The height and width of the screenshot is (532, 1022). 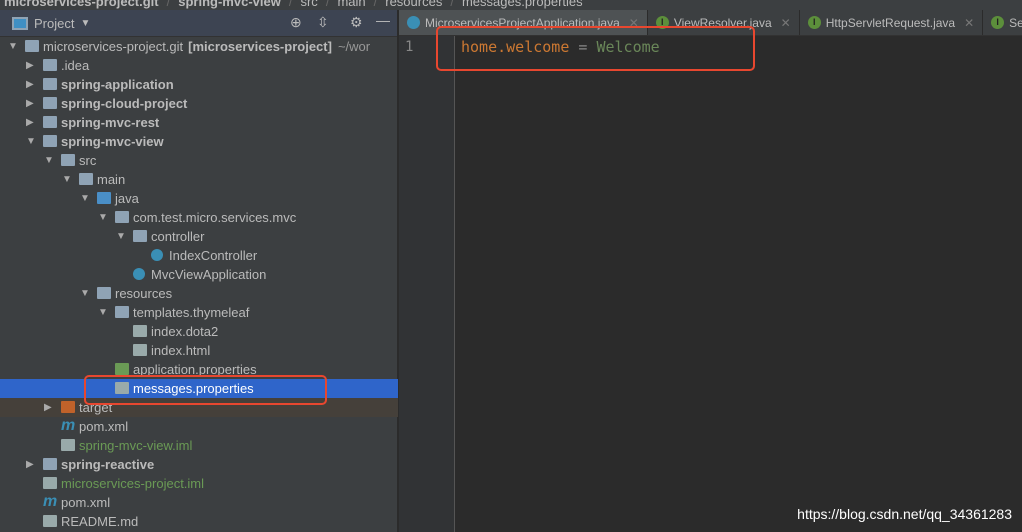 I want to click on tree-item: README.md, so click(x=199, y=521).